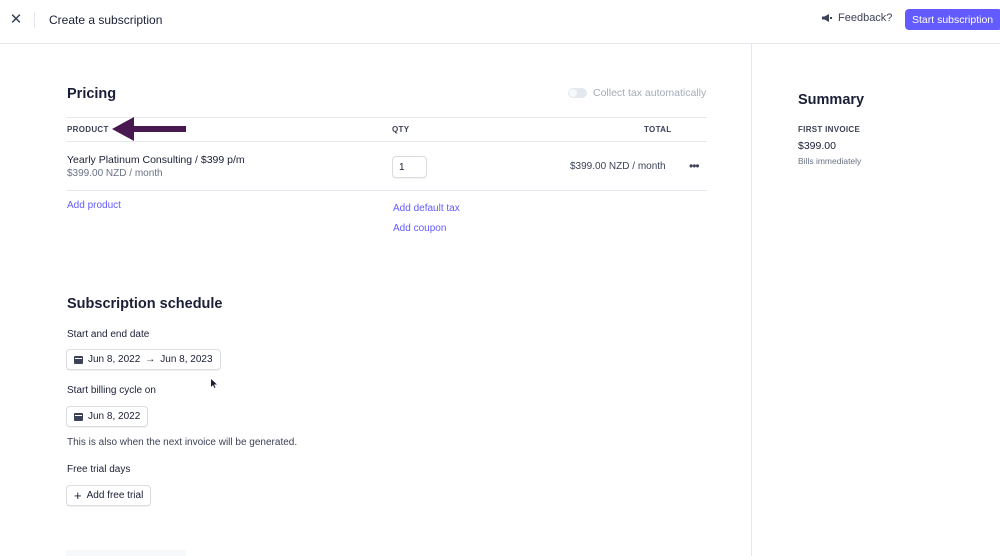 This screenshot has width=1000, height=556. What do you see at coordinates (658, 129) in the screenshot?
I see `column-header-total: TOTAL` at bounding box center [658, 129].